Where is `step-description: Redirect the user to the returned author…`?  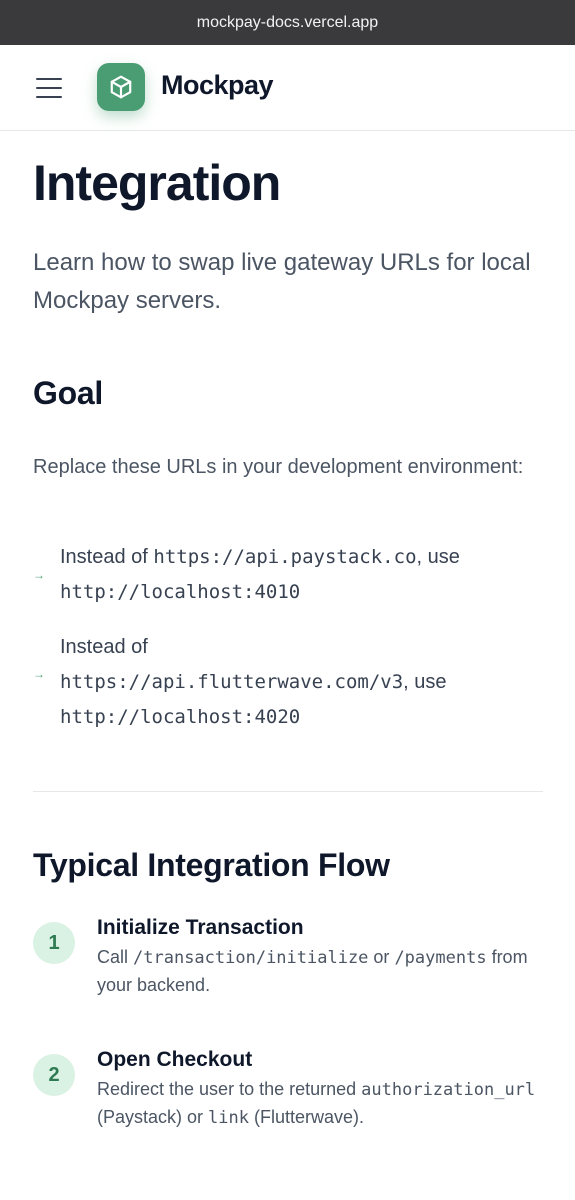
step-description: Redirect the user to the returned author… is located at coordinates (320, 1104).